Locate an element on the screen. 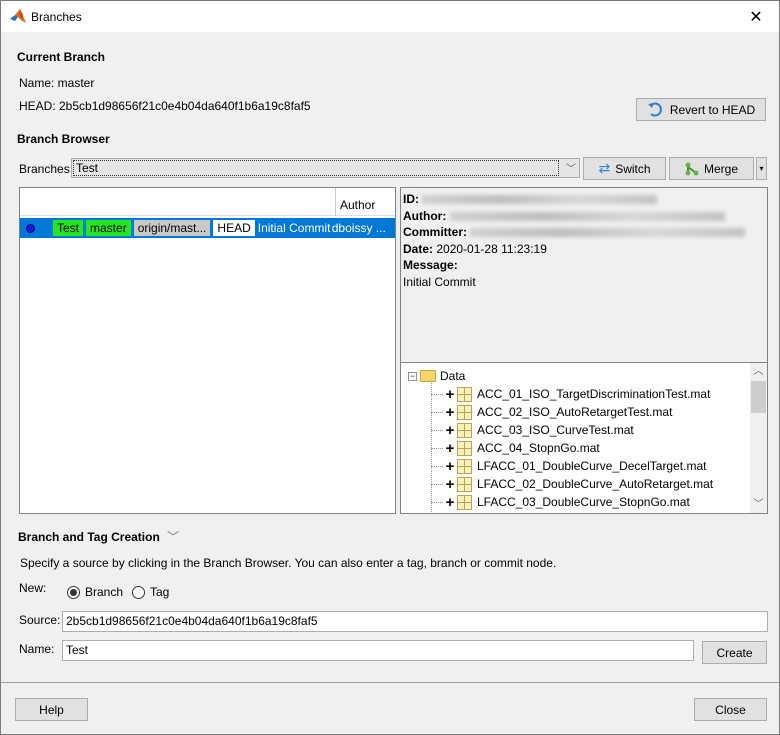 The image size is (780, 735). radio-branch: Branch is located at coordinates (95, 592).